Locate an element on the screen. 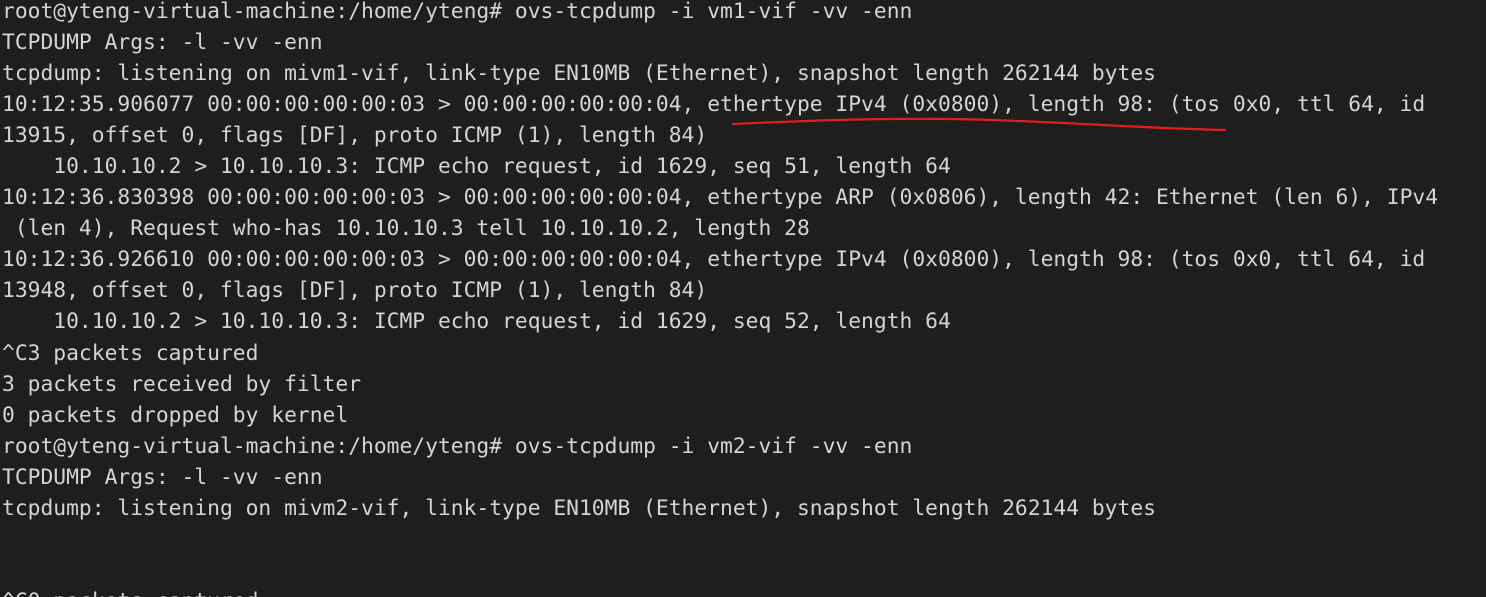 The image size is (1486, 597). terminal-line: ^C3 packets captured is located at coordinates (130, 353).